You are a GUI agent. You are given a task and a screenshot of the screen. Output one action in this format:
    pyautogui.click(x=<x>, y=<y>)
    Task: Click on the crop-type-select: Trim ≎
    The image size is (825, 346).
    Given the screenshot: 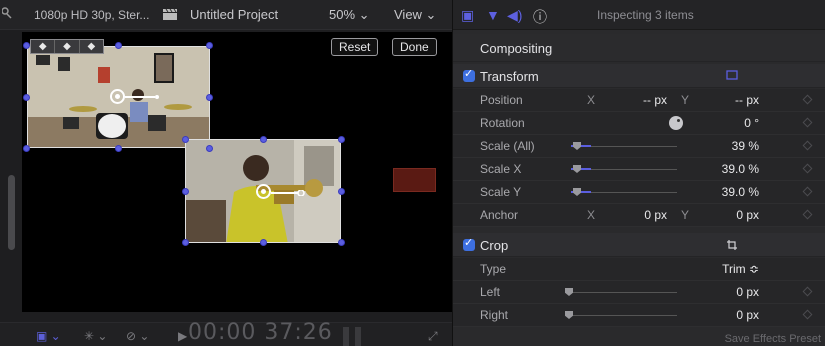 What is the action you would take?
    pyautogui.click(x=729, y=269)
    